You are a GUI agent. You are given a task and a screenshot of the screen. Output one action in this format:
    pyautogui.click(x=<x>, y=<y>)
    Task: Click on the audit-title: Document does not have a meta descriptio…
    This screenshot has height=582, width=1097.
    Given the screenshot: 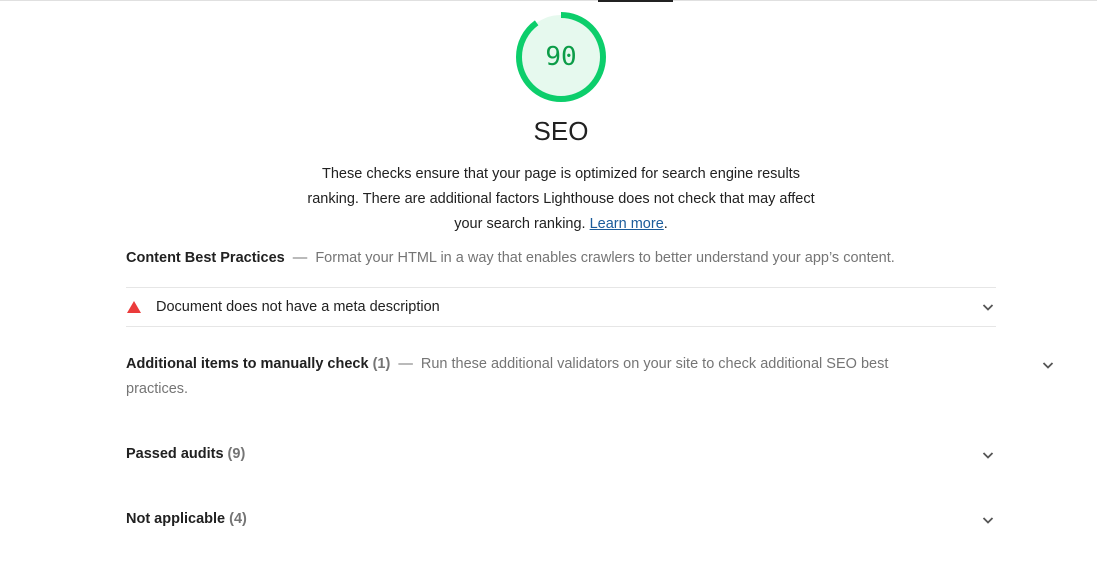 What is the action you would take?
    pyautogui.click(x=298, y=307)
    